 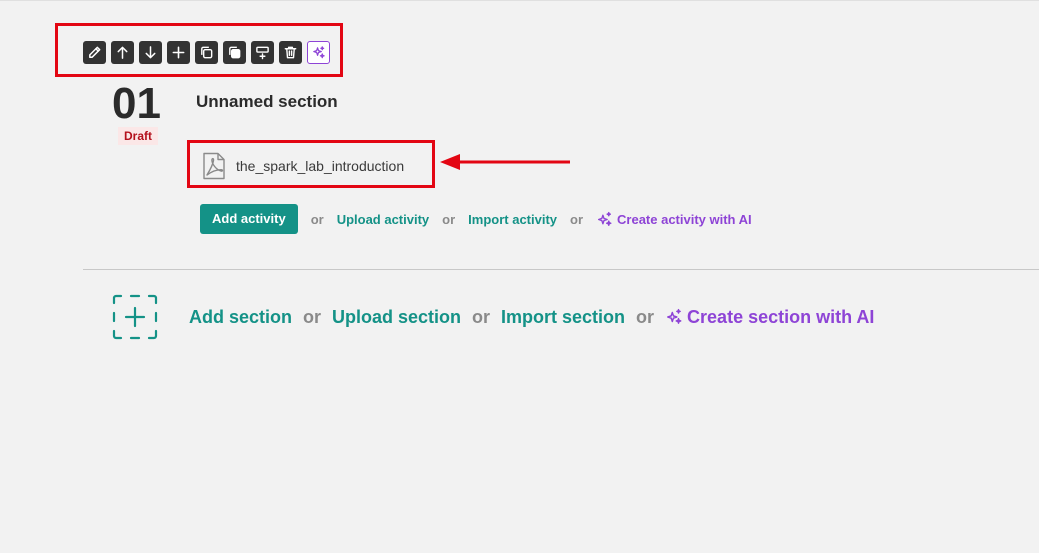 What do you see at coordinates (199, 50) in the screenshot?
I see `toolbar-highlight-box` at bounding box center [199, 50].